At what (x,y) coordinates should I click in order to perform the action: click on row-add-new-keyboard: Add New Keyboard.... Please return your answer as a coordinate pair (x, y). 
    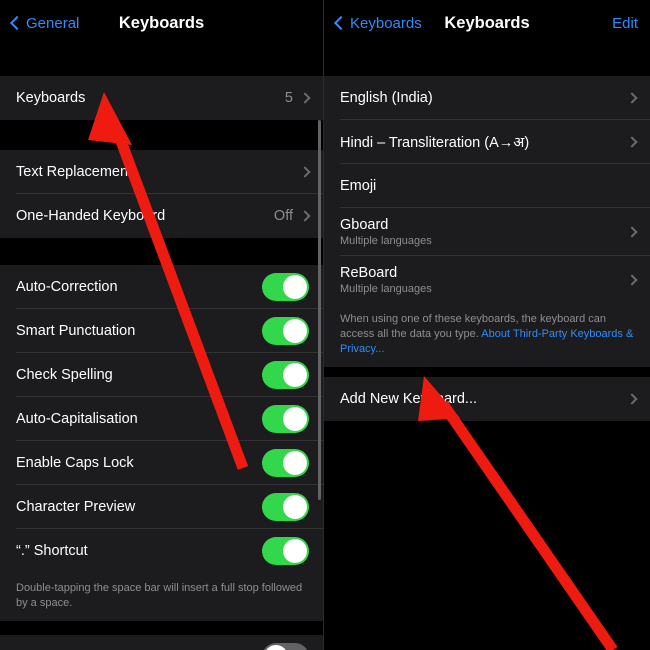
    Looking at the image, I should click on (487, 398).